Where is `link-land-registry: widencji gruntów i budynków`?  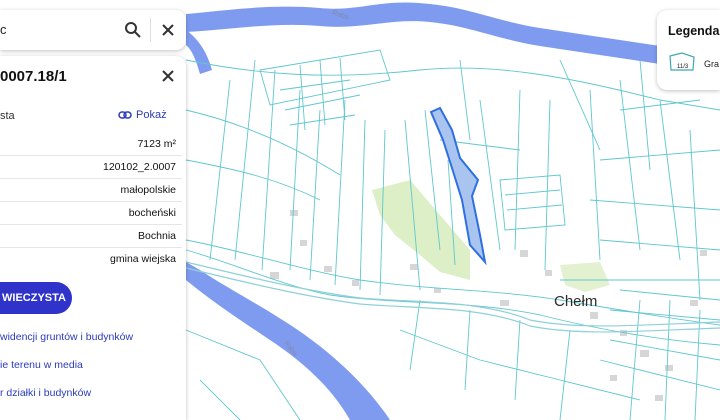
link-land-registry: widencji gruntów i budynków is located at coordinates (66, 337).